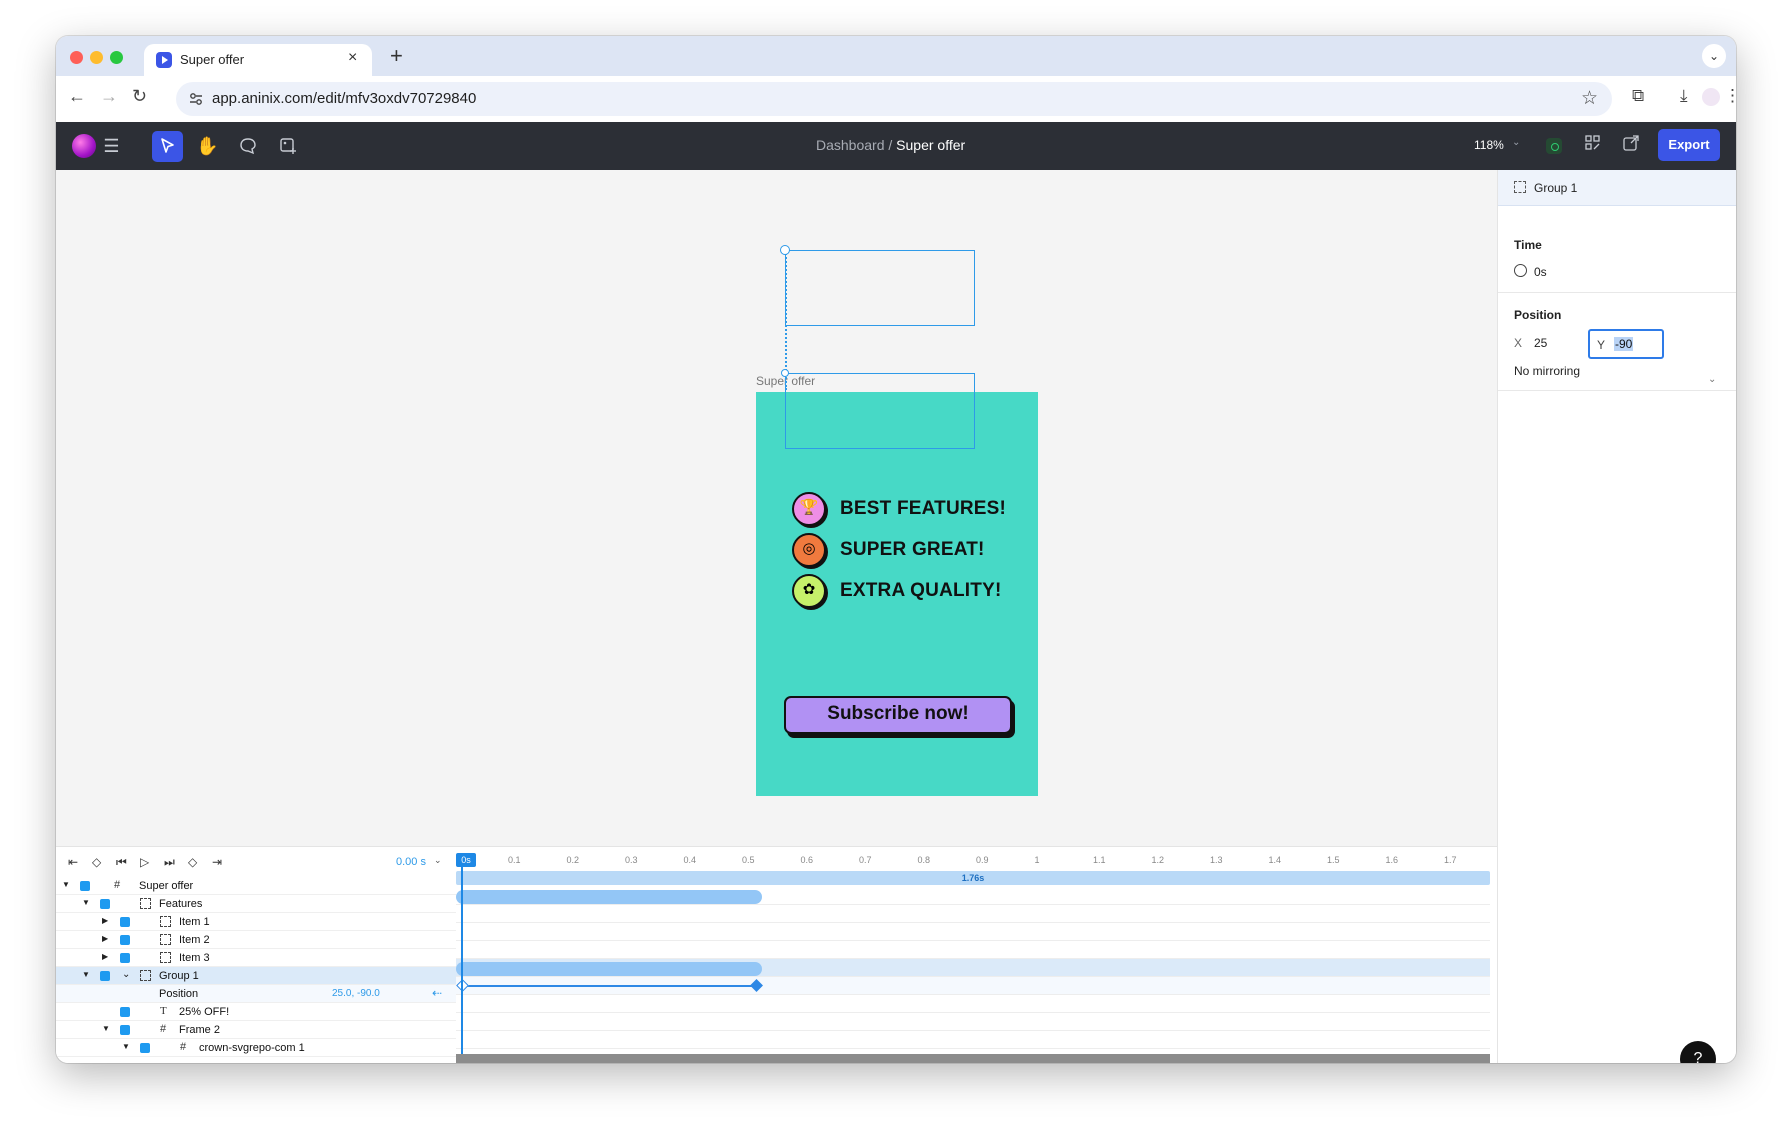 The width and height of the screenshot is (1792, 1137). I want to click on layer-row-frame-2: ▼ # Frame 2, so click(256, 1030).